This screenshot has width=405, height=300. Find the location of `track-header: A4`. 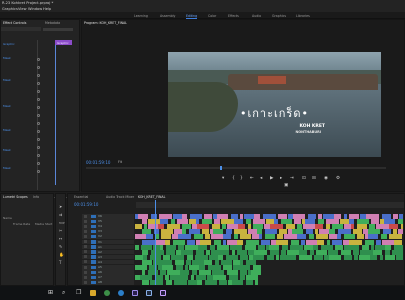

track-header: A4 is located at coordinates (108, 262).